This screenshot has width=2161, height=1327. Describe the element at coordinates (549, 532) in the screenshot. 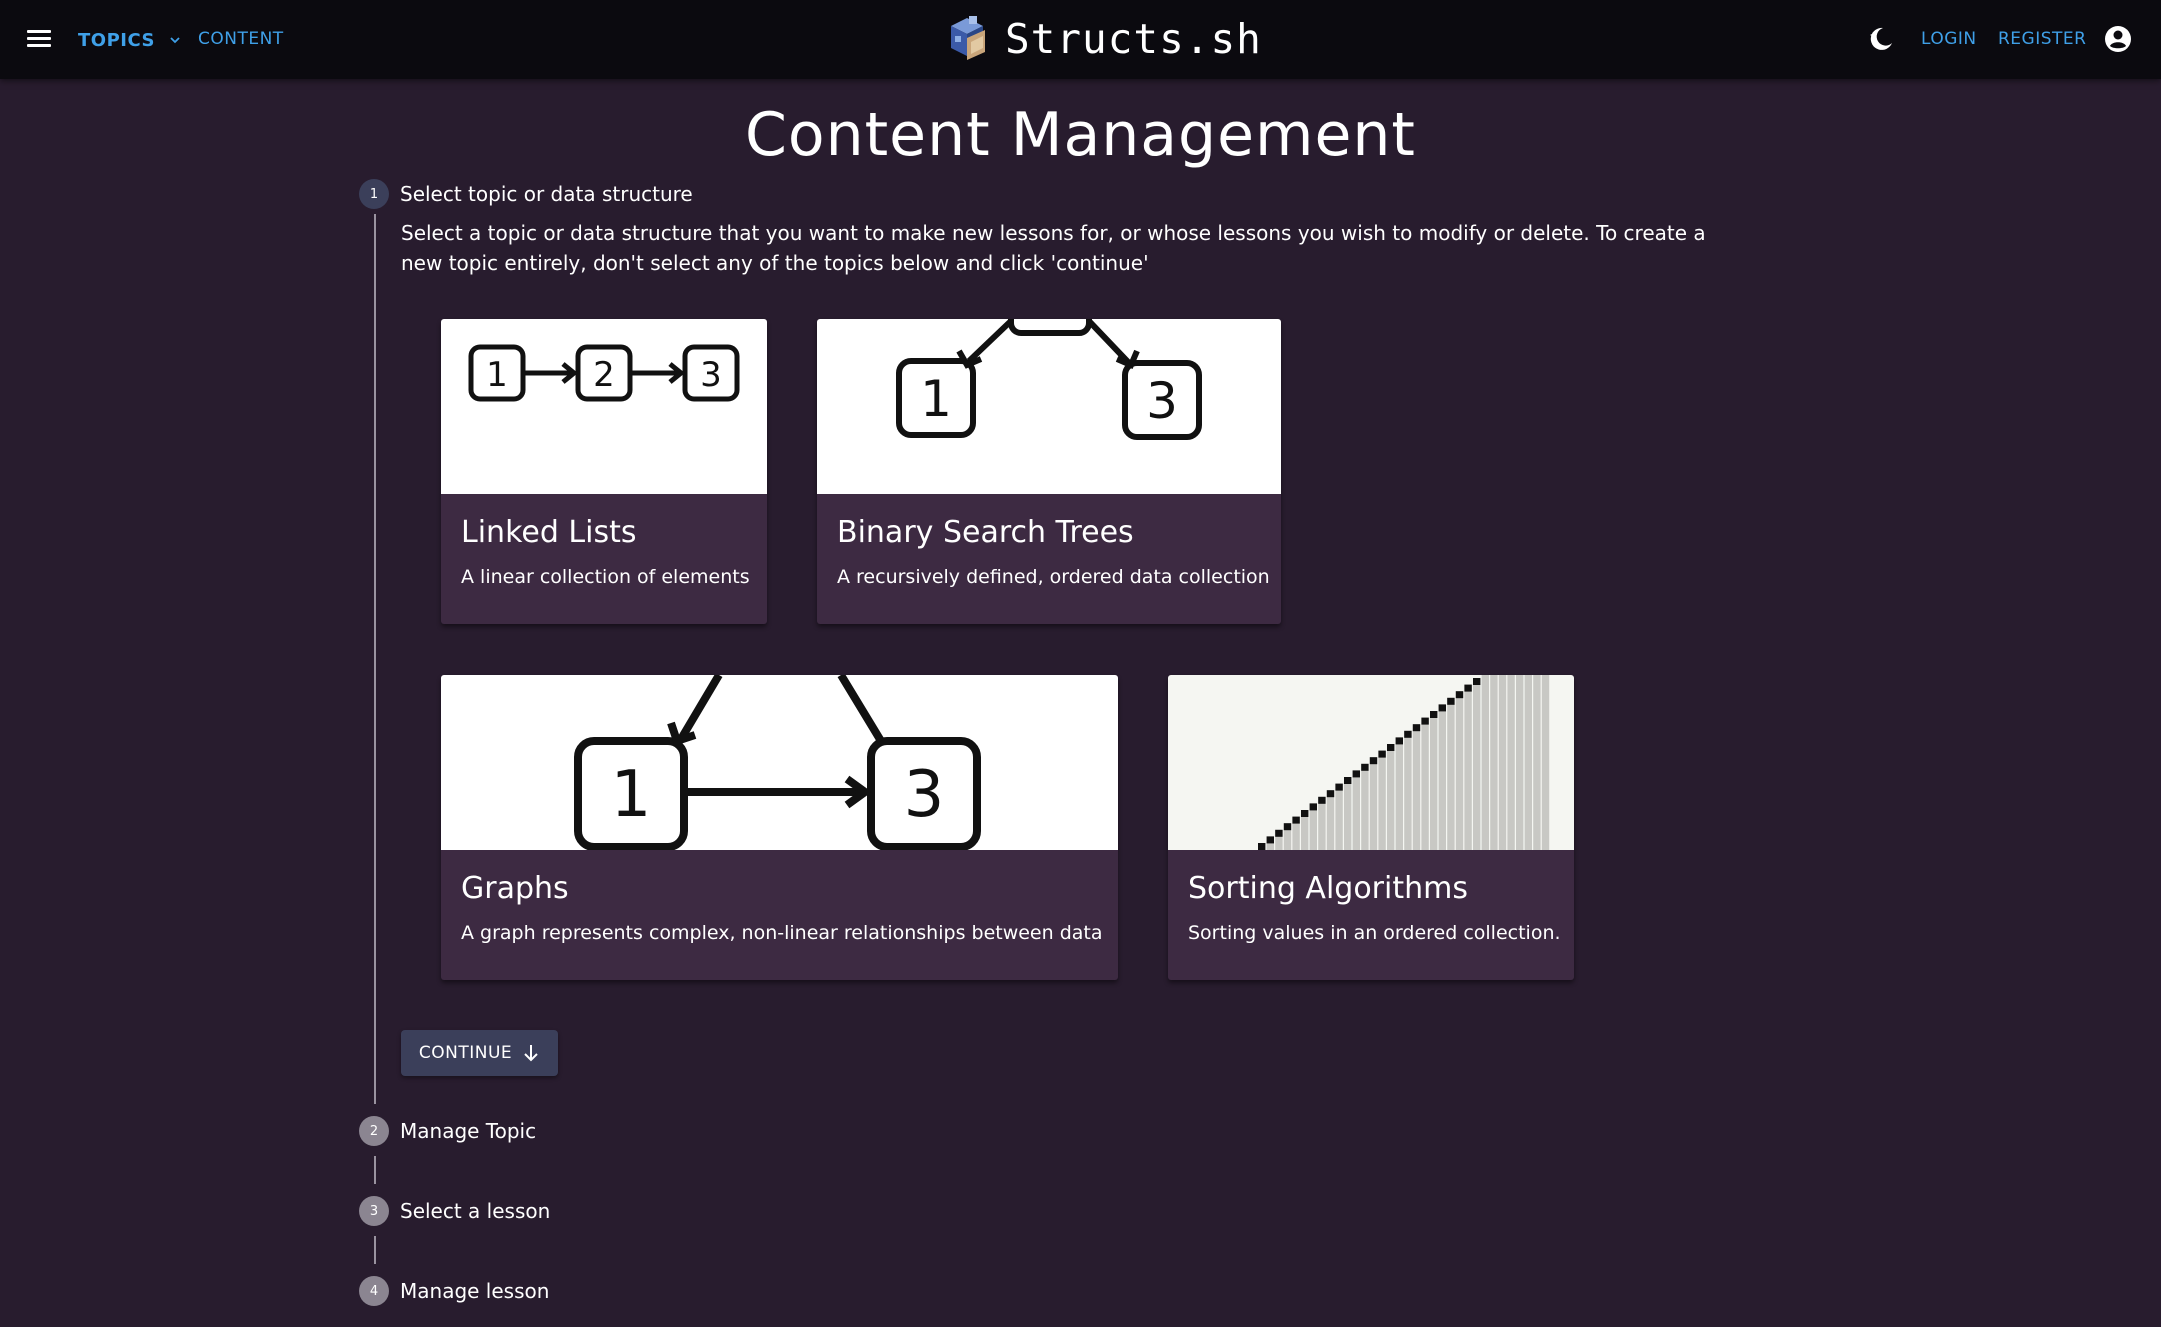

I see `topic-title: Linked Lists` at that location.